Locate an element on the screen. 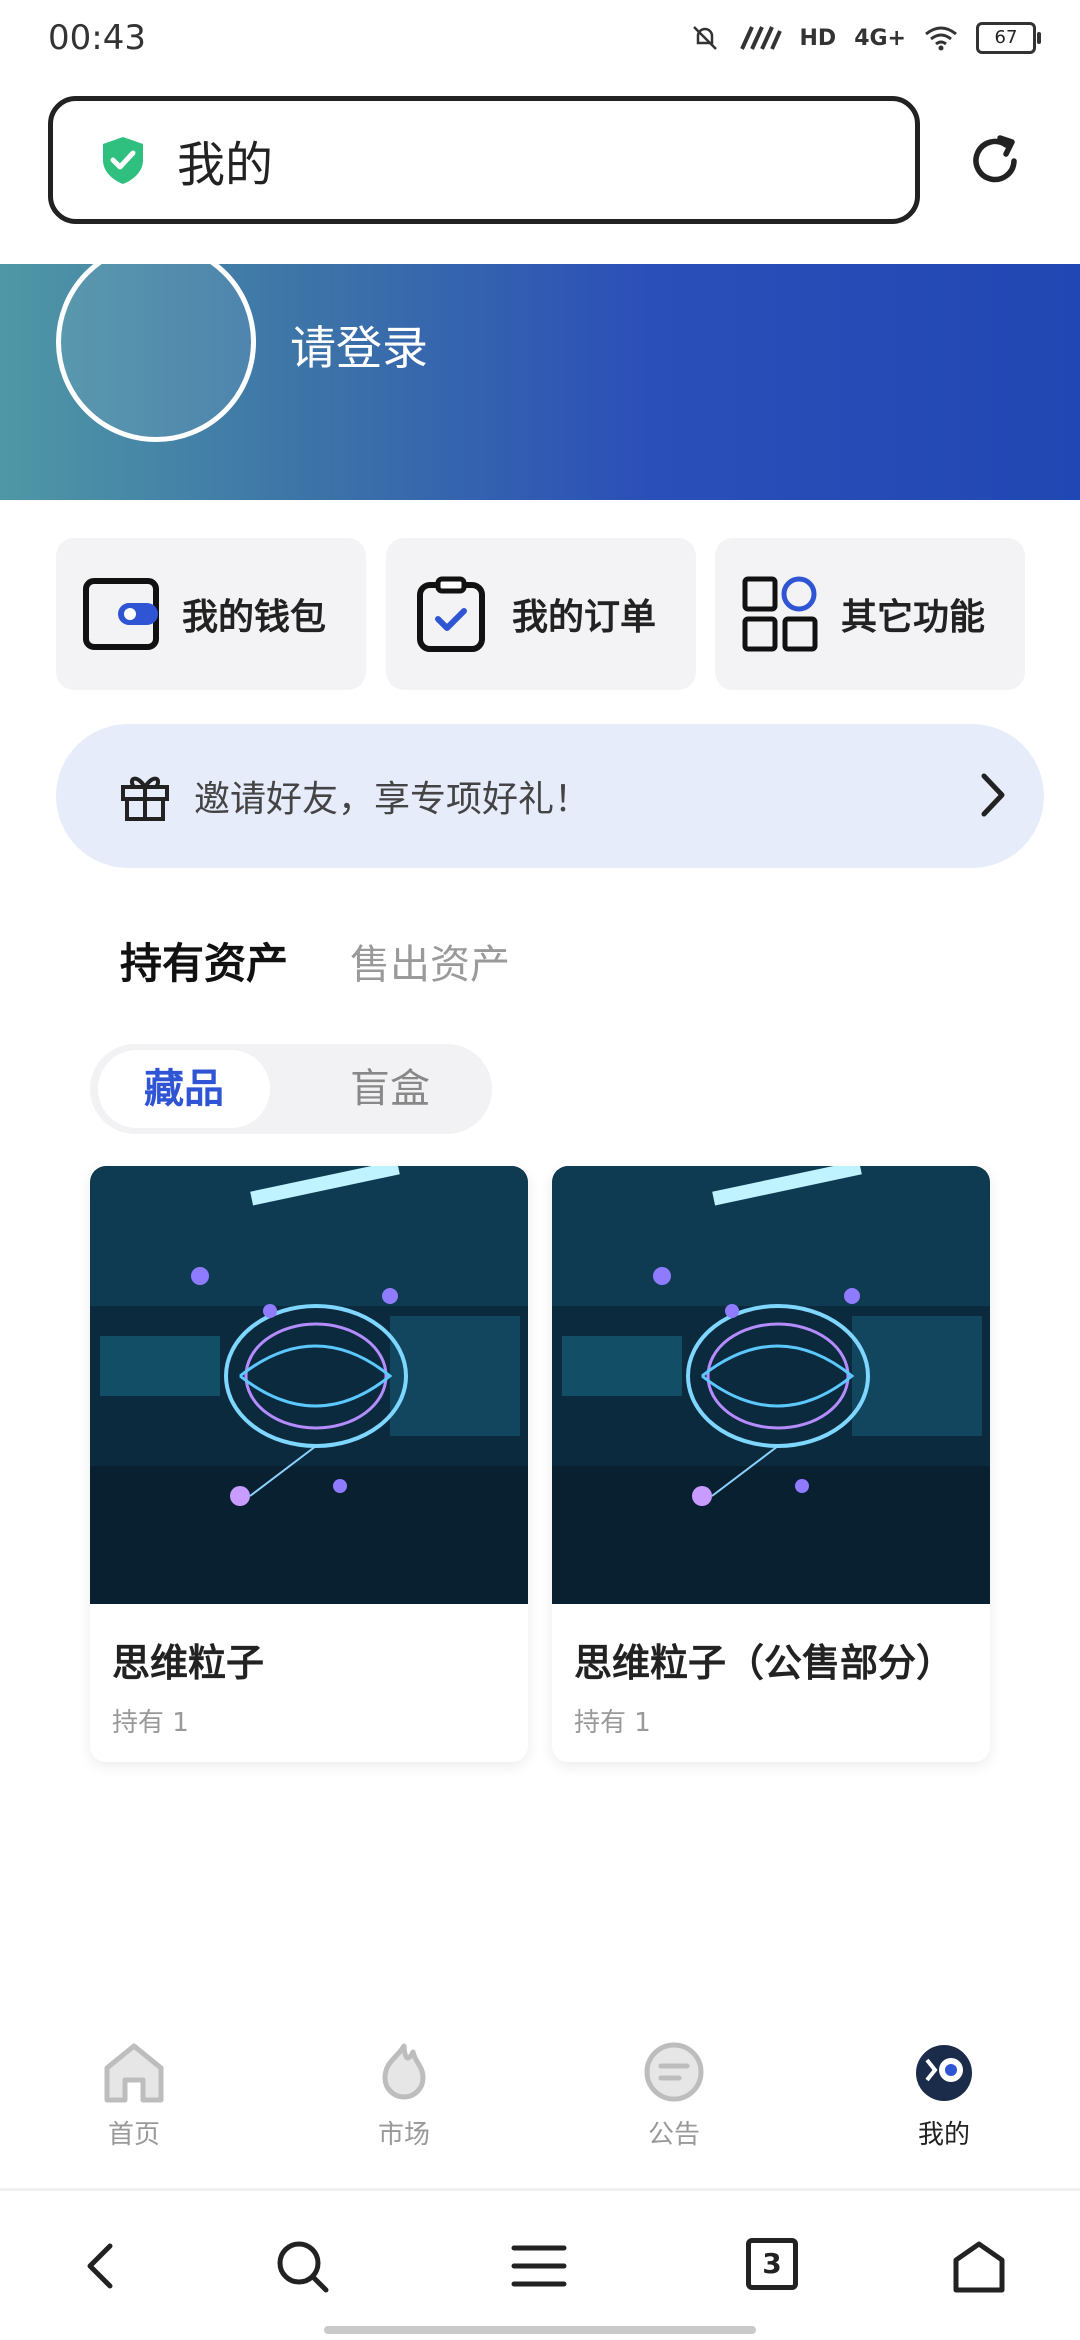 This screenshot has height=2340, width=1080. login-prompt: 请登录 is located at coordinates (359, 345).